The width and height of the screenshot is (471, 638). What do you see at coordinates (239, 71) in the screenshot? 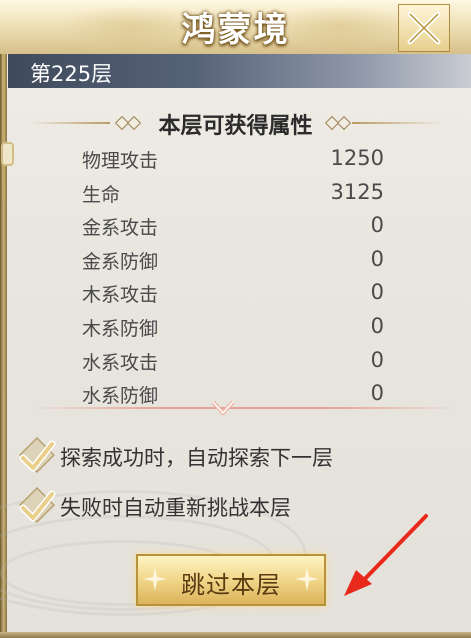
I see `level-bar: 第225层` at bounding box center [239, 71].